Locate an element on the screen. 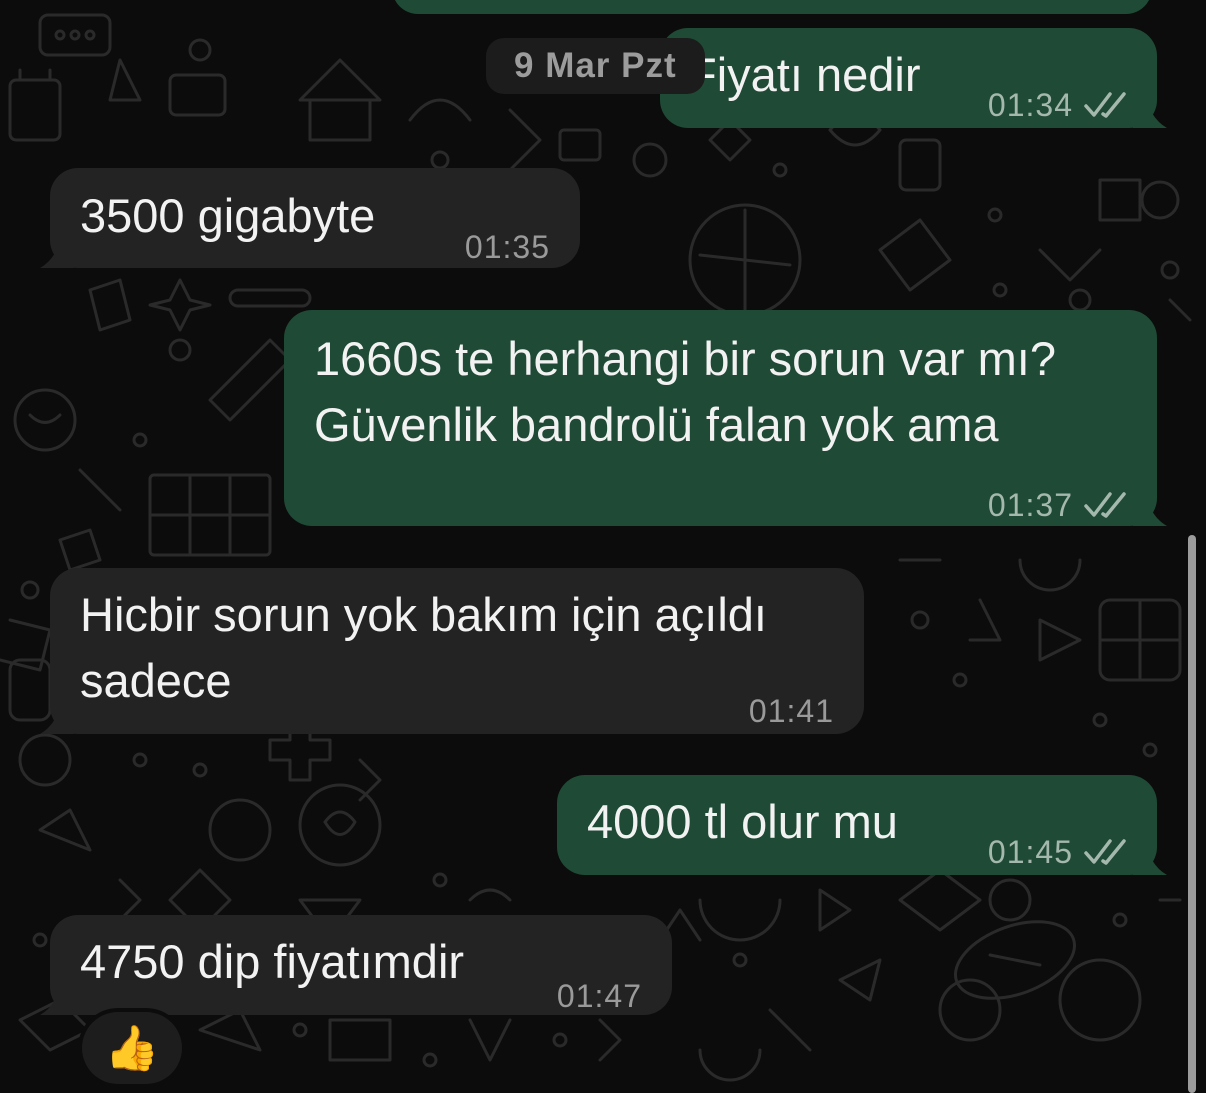  outgoing-message: Fiyatı nedir 01:34 is located at coordinates (913, 78).